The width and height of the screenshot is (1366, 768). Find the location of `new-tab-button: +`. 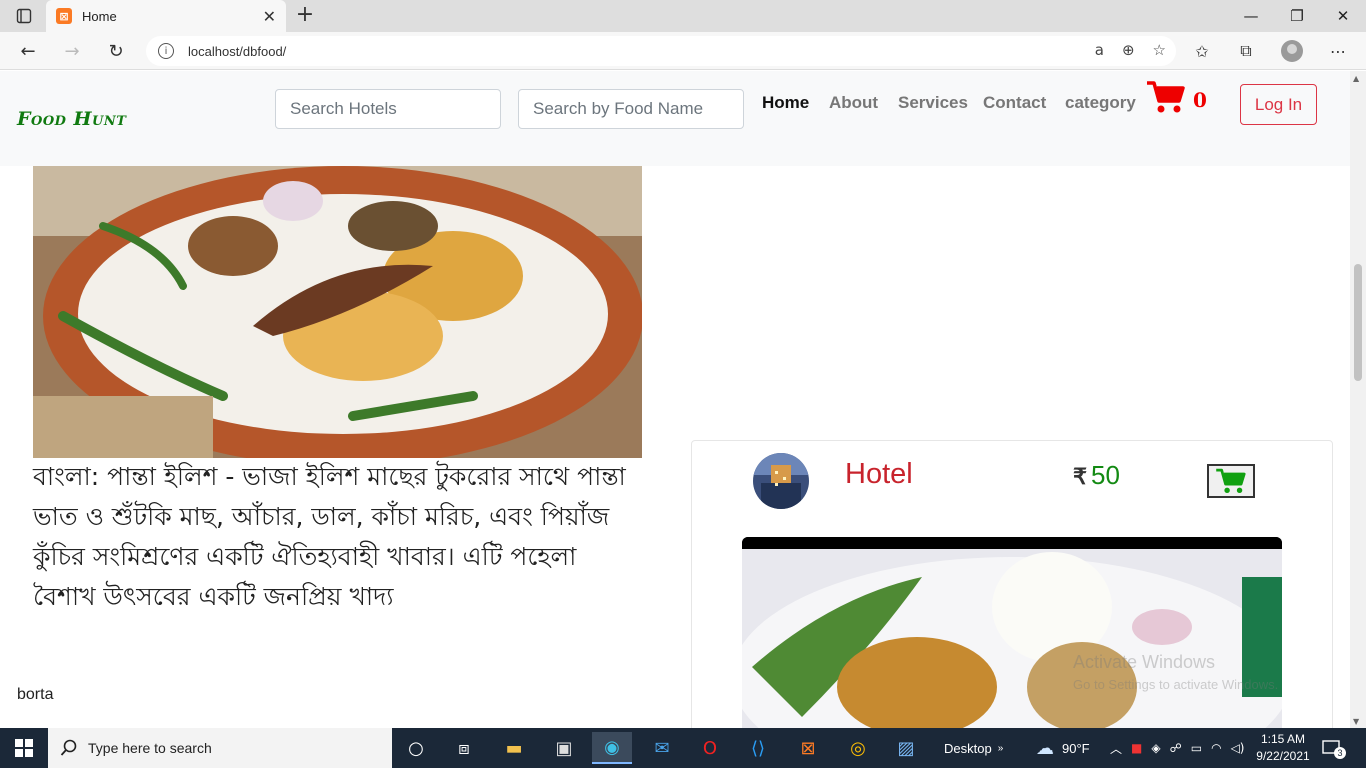

new-tab-button: + is located at coordinates (305, 16).